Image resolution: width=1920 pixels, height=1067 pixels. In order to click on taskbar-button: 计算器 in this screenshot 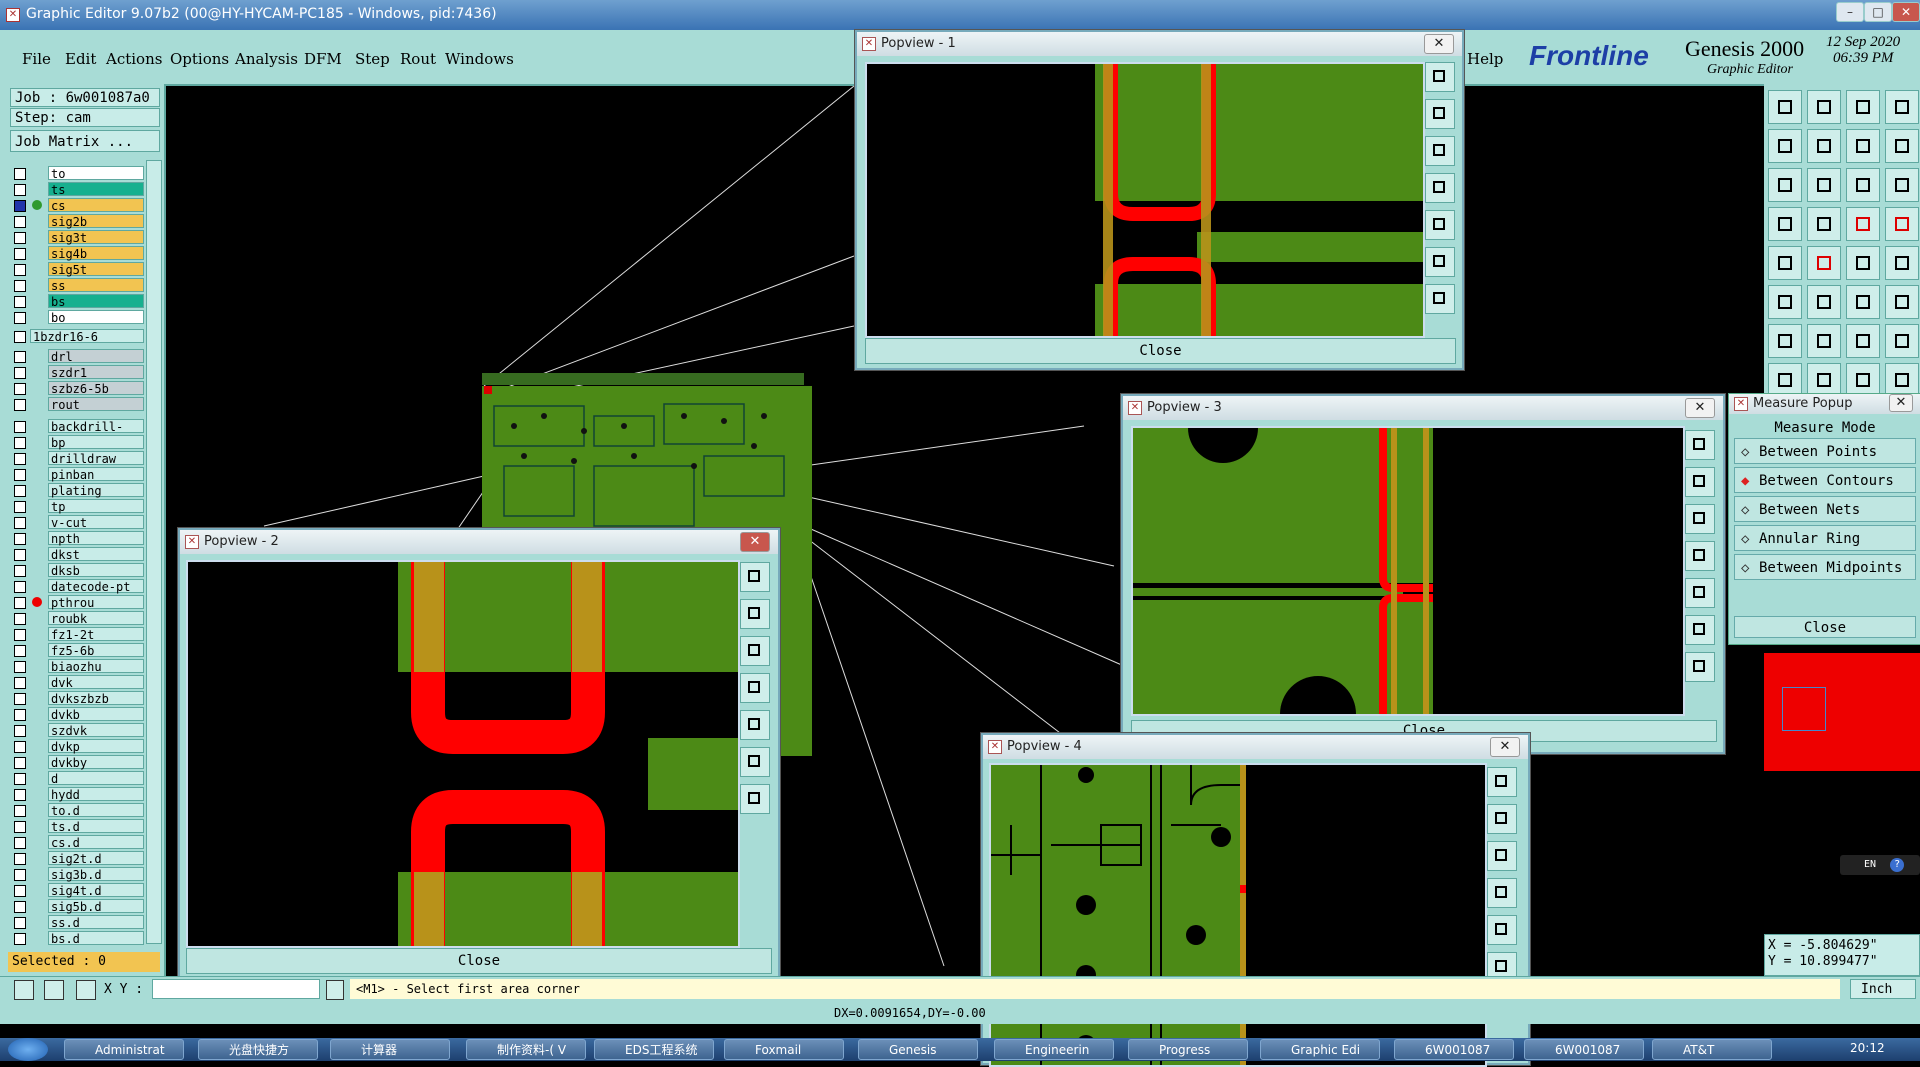, I will do `click(390, 1049)`.